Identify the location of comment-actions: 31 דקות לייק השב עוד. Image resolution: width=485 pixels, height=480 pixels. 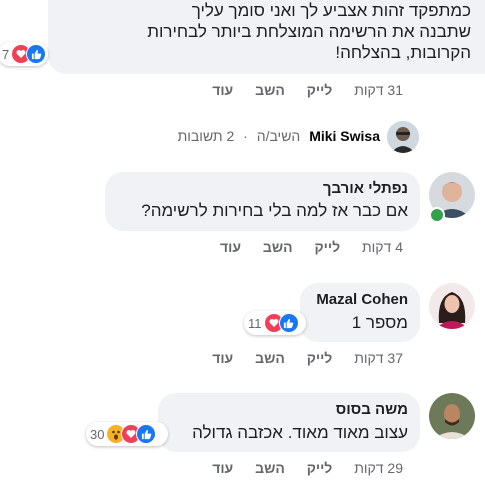
(307, 90).